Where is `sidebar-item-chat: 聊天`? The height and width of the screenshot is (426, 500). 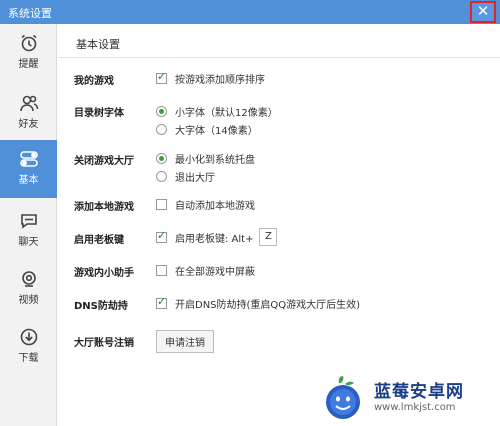 sidebar-item-chat: 聊天 is located at coordinates (28, 230).